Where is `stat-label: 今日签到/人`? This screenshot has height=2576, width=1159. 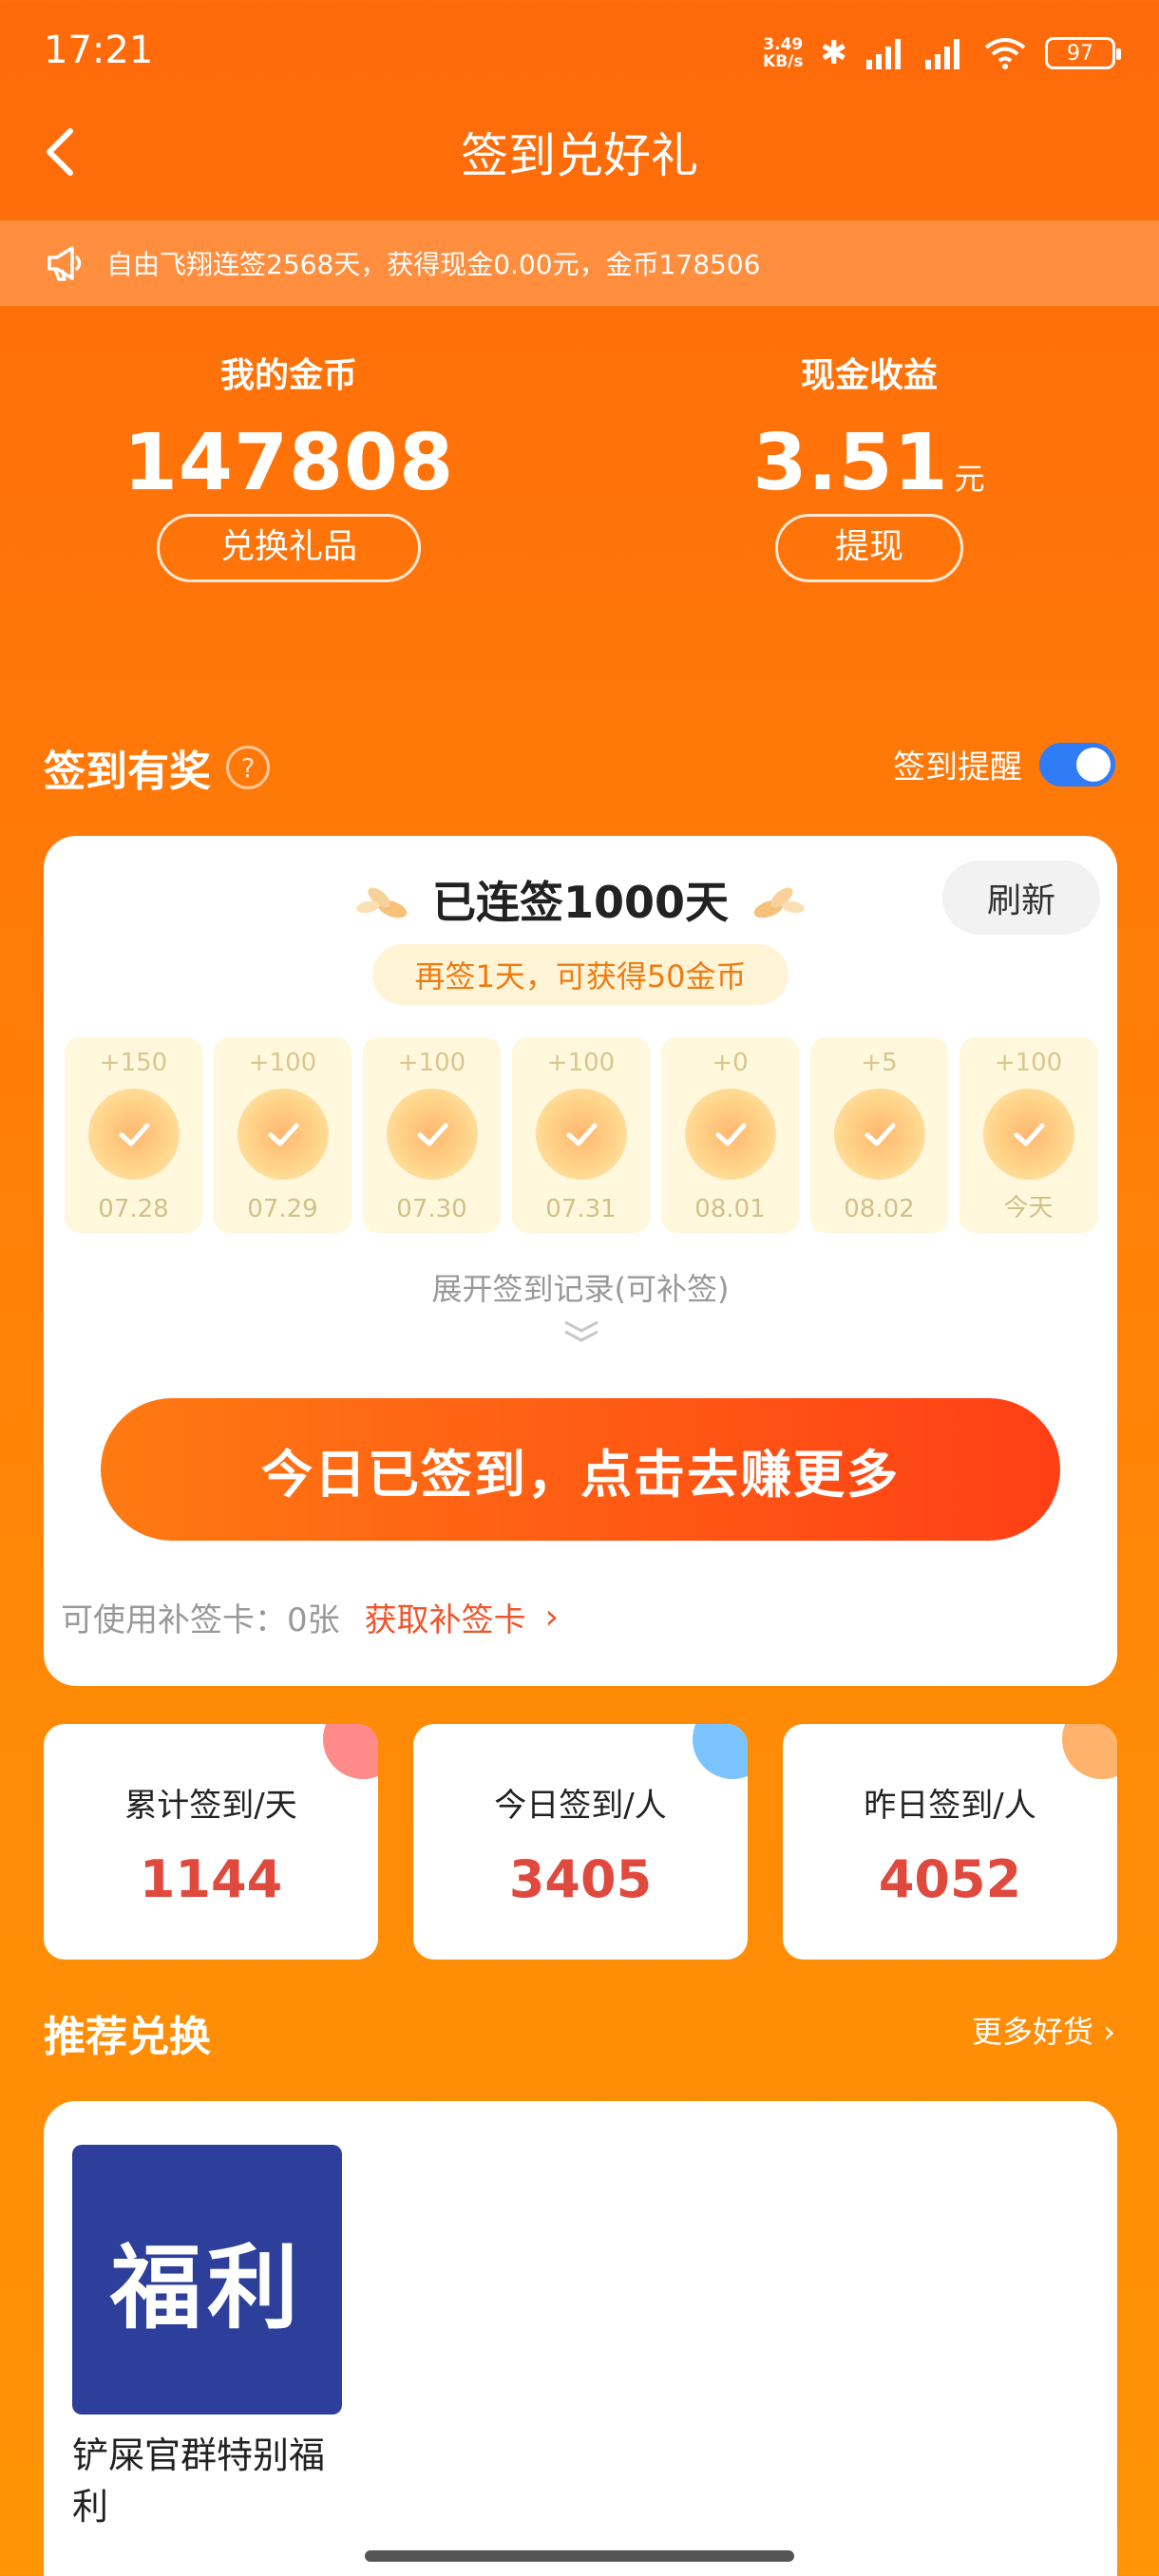
stat-label: 今日签到/人 is located at coordinates (580, 1806).